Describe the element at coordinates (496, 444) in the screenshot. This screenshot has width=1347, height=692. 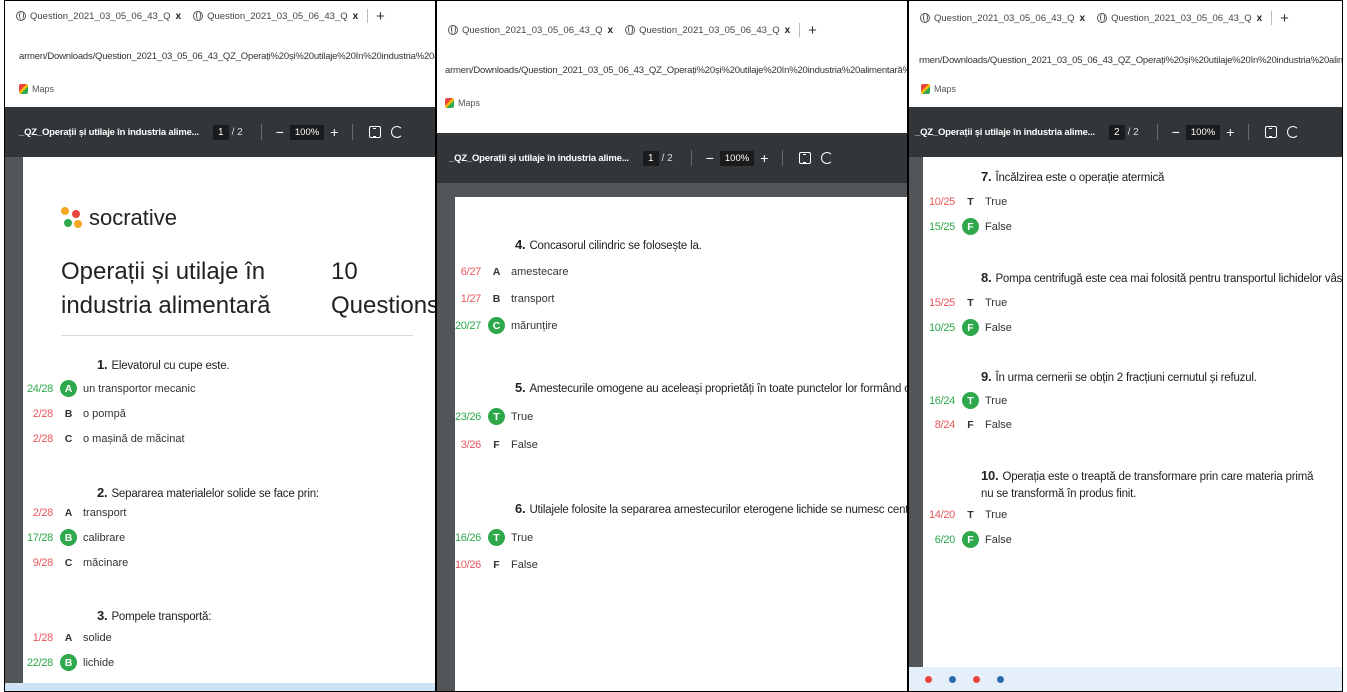
I see `answer-letter: F` at that location.